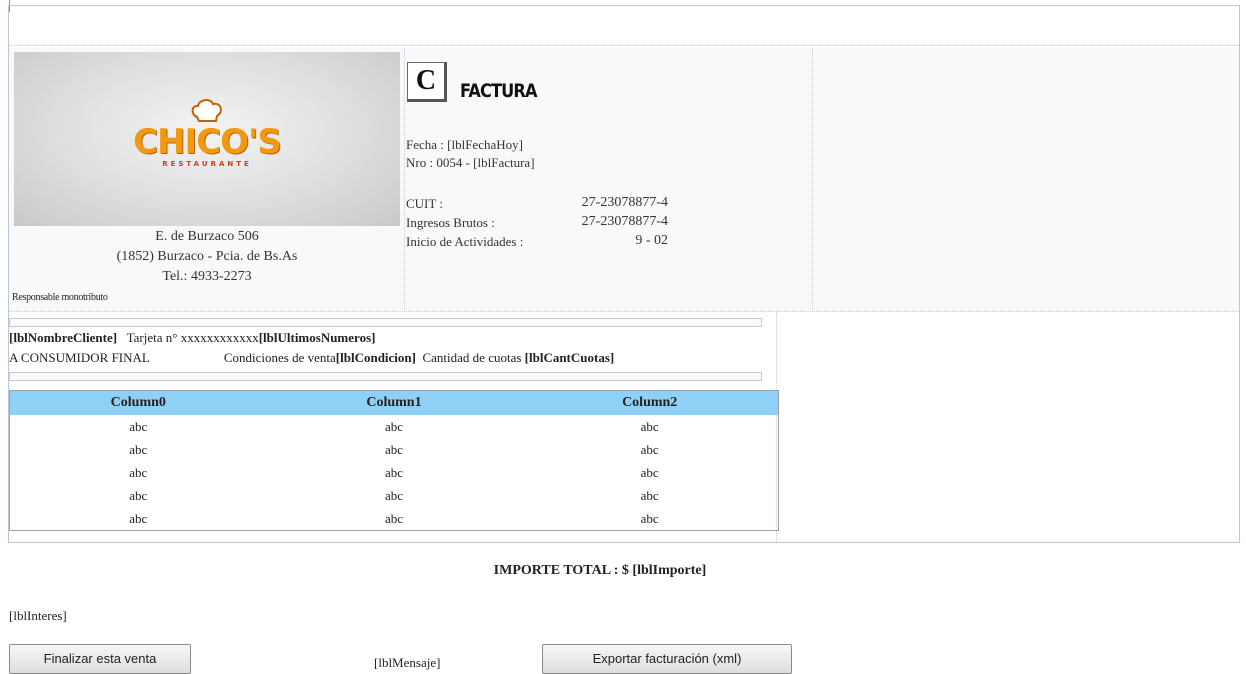 This screenshot has height=674, width=1246. I want to click on company-logo: CHICO'S RESTAURANTE, so click(207, 139).